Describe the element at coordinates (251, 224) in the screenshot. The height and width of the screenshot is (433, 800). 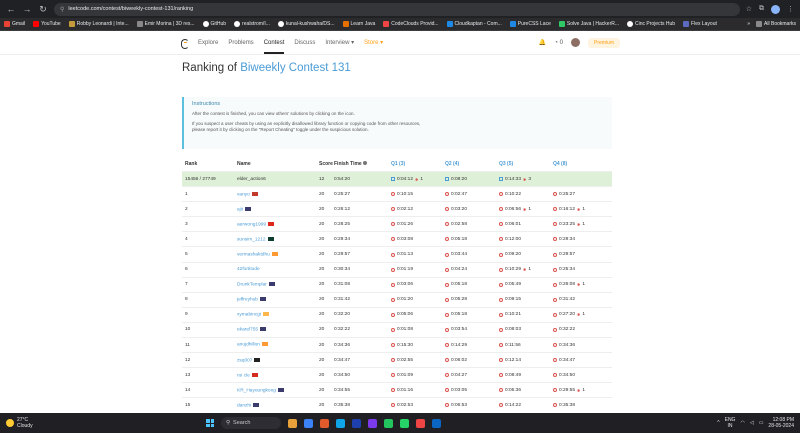
I see `user-link: aerwong1999` at that location.